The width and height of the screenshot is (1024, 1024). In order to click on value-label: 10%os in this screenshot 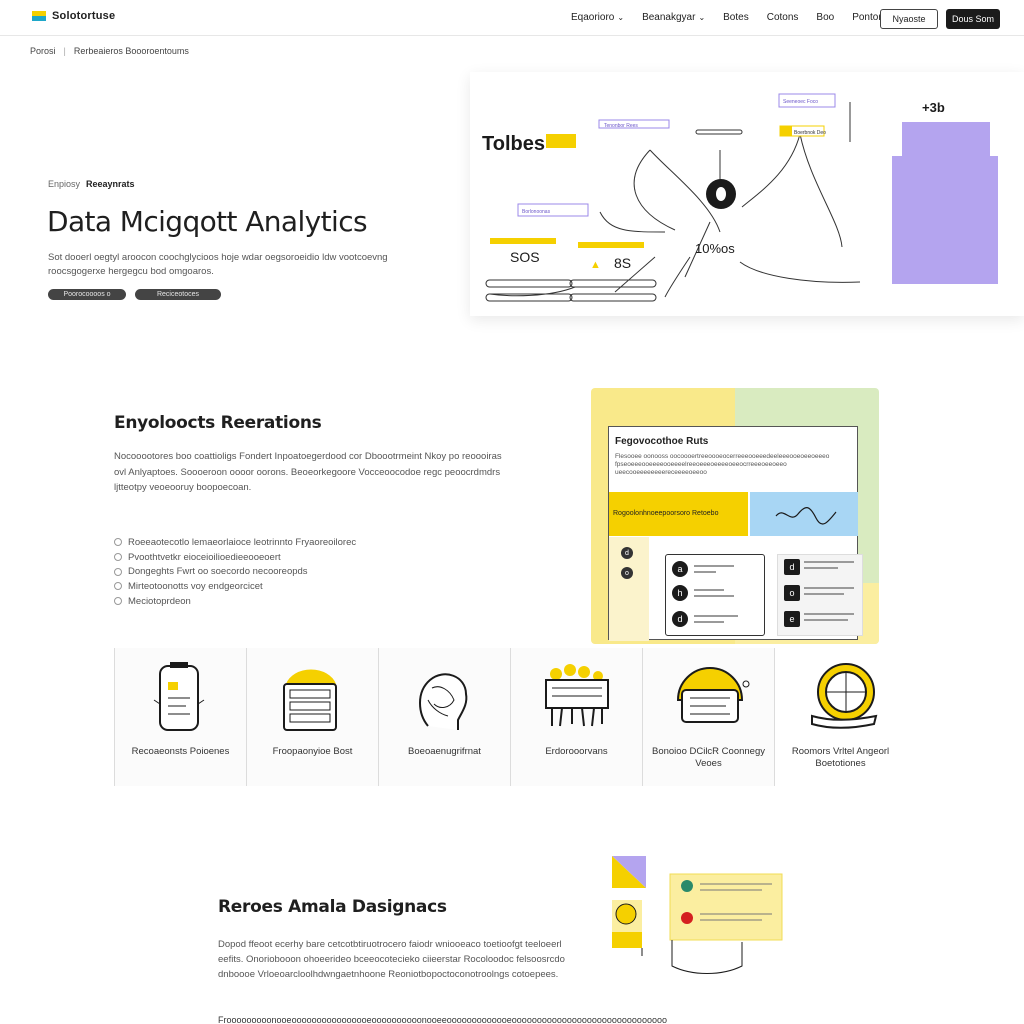, I will do `click(715, 248)`.